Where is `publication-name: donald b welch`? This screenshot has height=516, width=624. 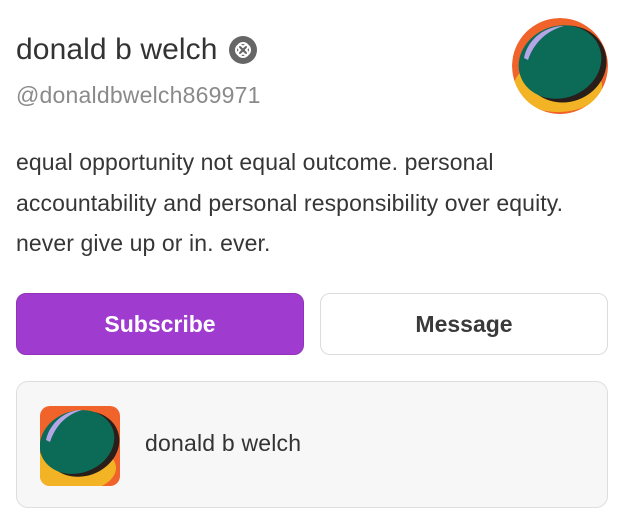
publication-name: donald b welch is located at coordinates (223, 443).